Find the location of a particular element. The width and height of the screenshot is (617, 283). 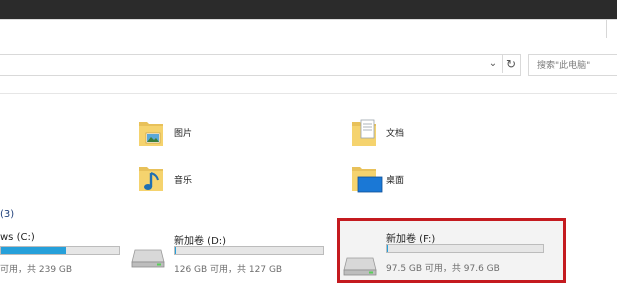

address-bar is located at coordinates (260, 65).